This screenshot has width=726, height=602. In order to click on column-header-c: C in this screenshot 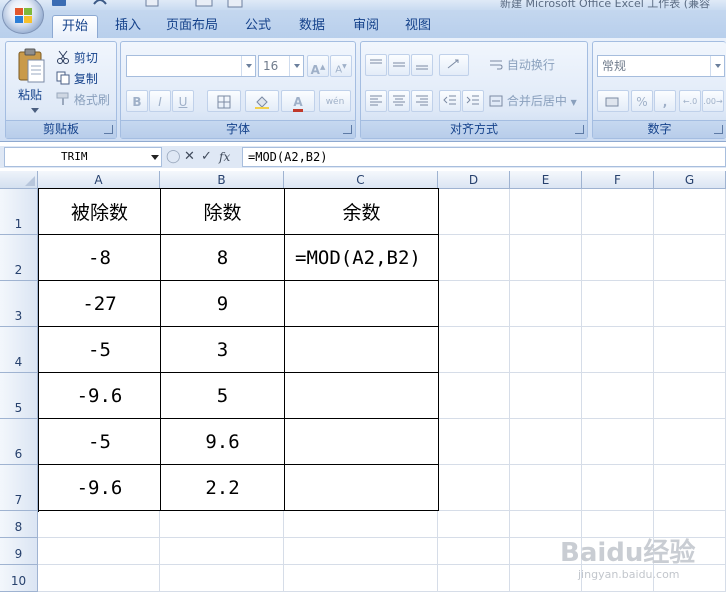, I will do `click(361, 180)`.